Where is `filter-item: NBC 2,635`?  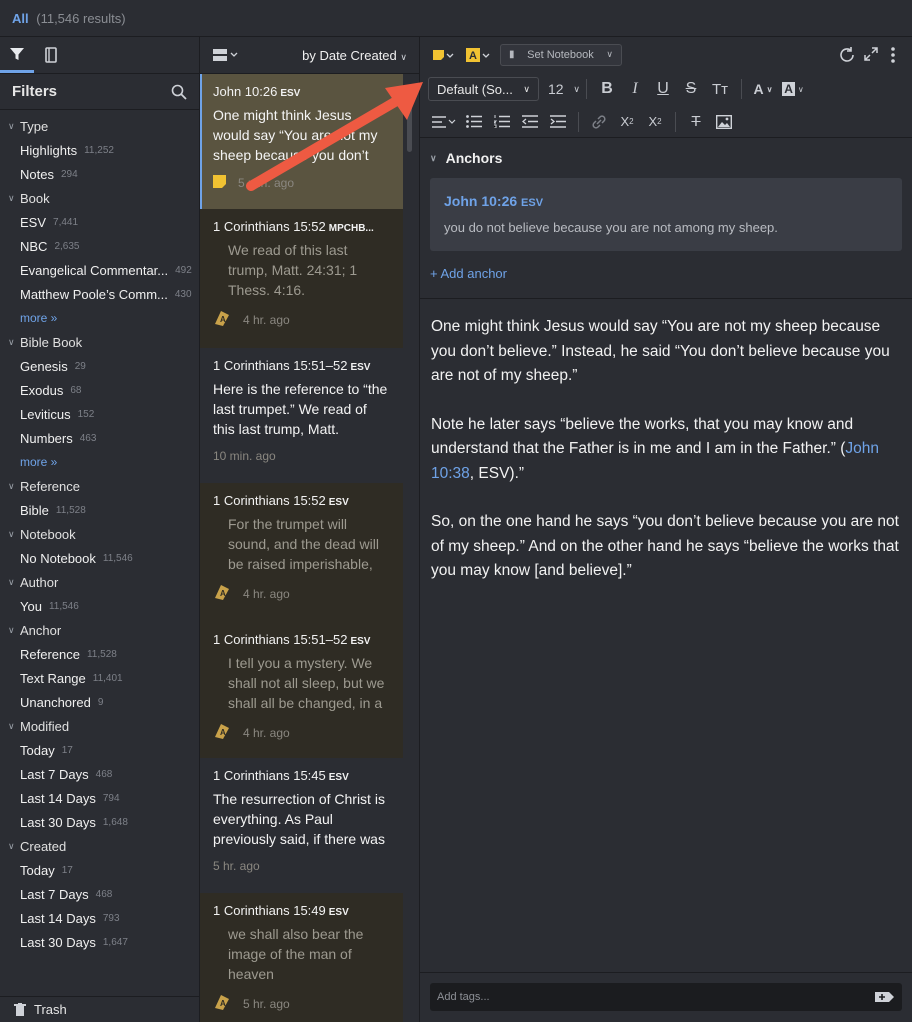
filter-item: NBC 2,635 is located at coordinates (99, 246).